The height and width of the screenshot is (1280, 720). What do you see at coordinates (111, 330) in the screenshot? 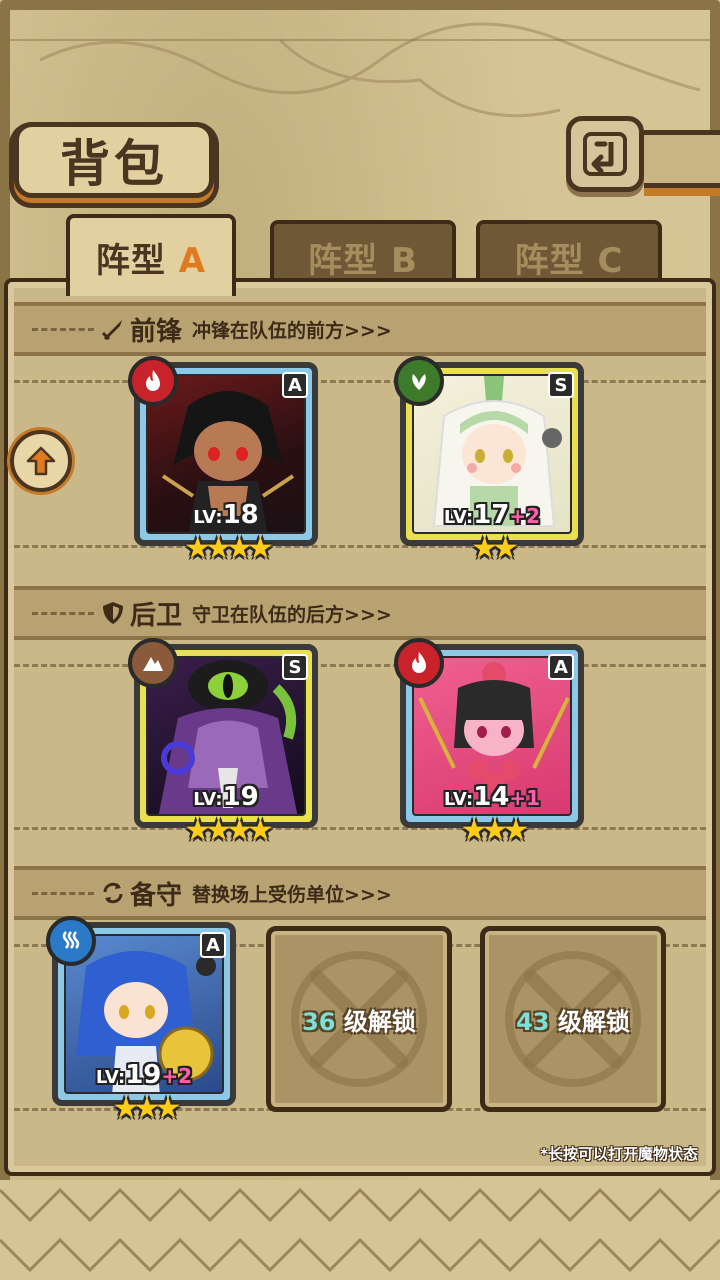
I see `sword-icon` at bounding box center [111, 330].